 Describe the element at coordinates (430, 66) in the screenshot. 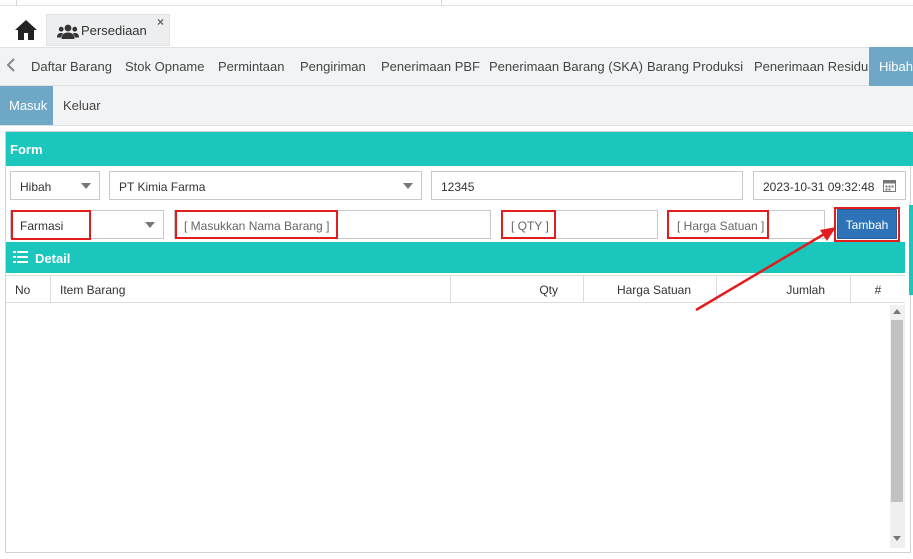

I see `nav-item-penerimaan-pbf: Penerimaan PBF` at that location.